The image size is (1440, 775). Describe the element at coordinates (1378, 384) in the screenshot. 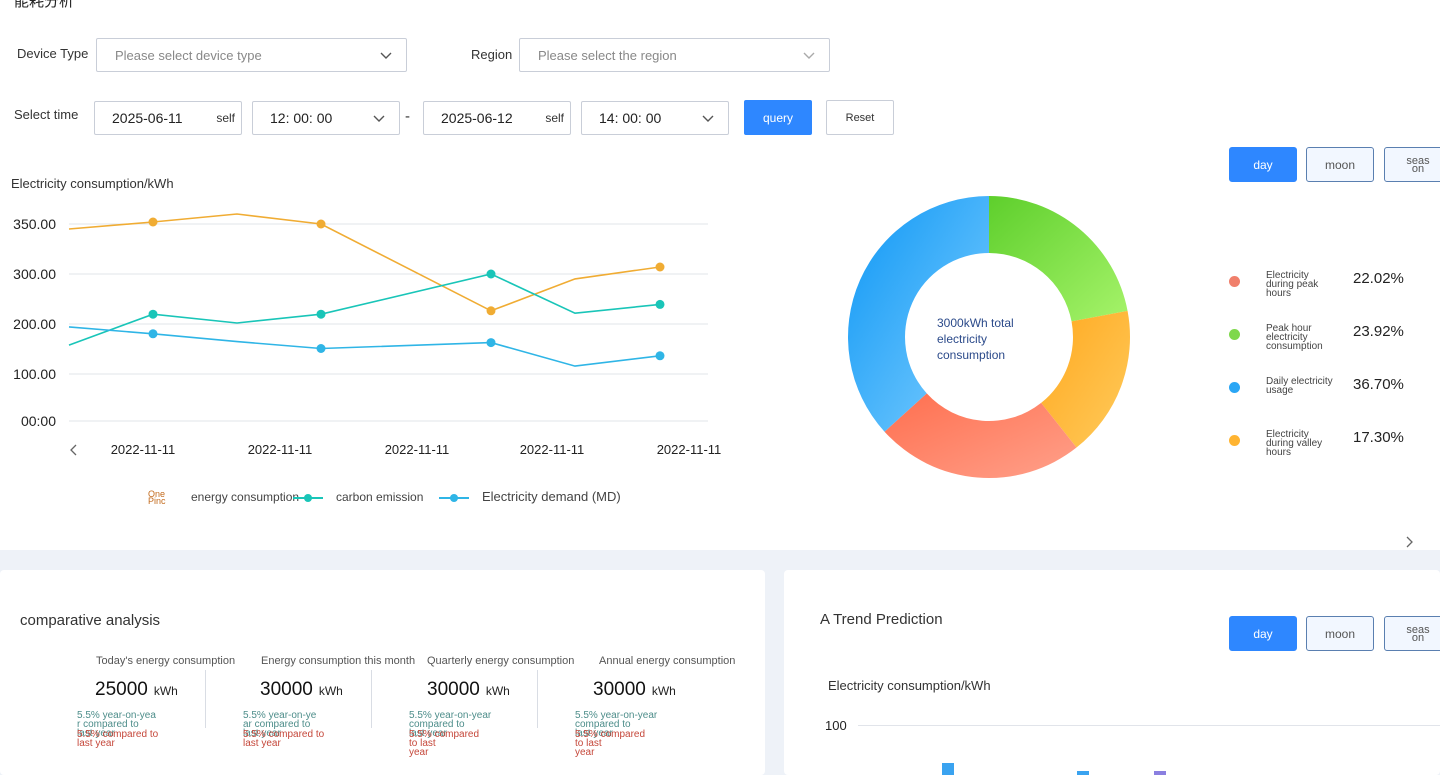

I see `legend-percent: 36.70%` at that location.